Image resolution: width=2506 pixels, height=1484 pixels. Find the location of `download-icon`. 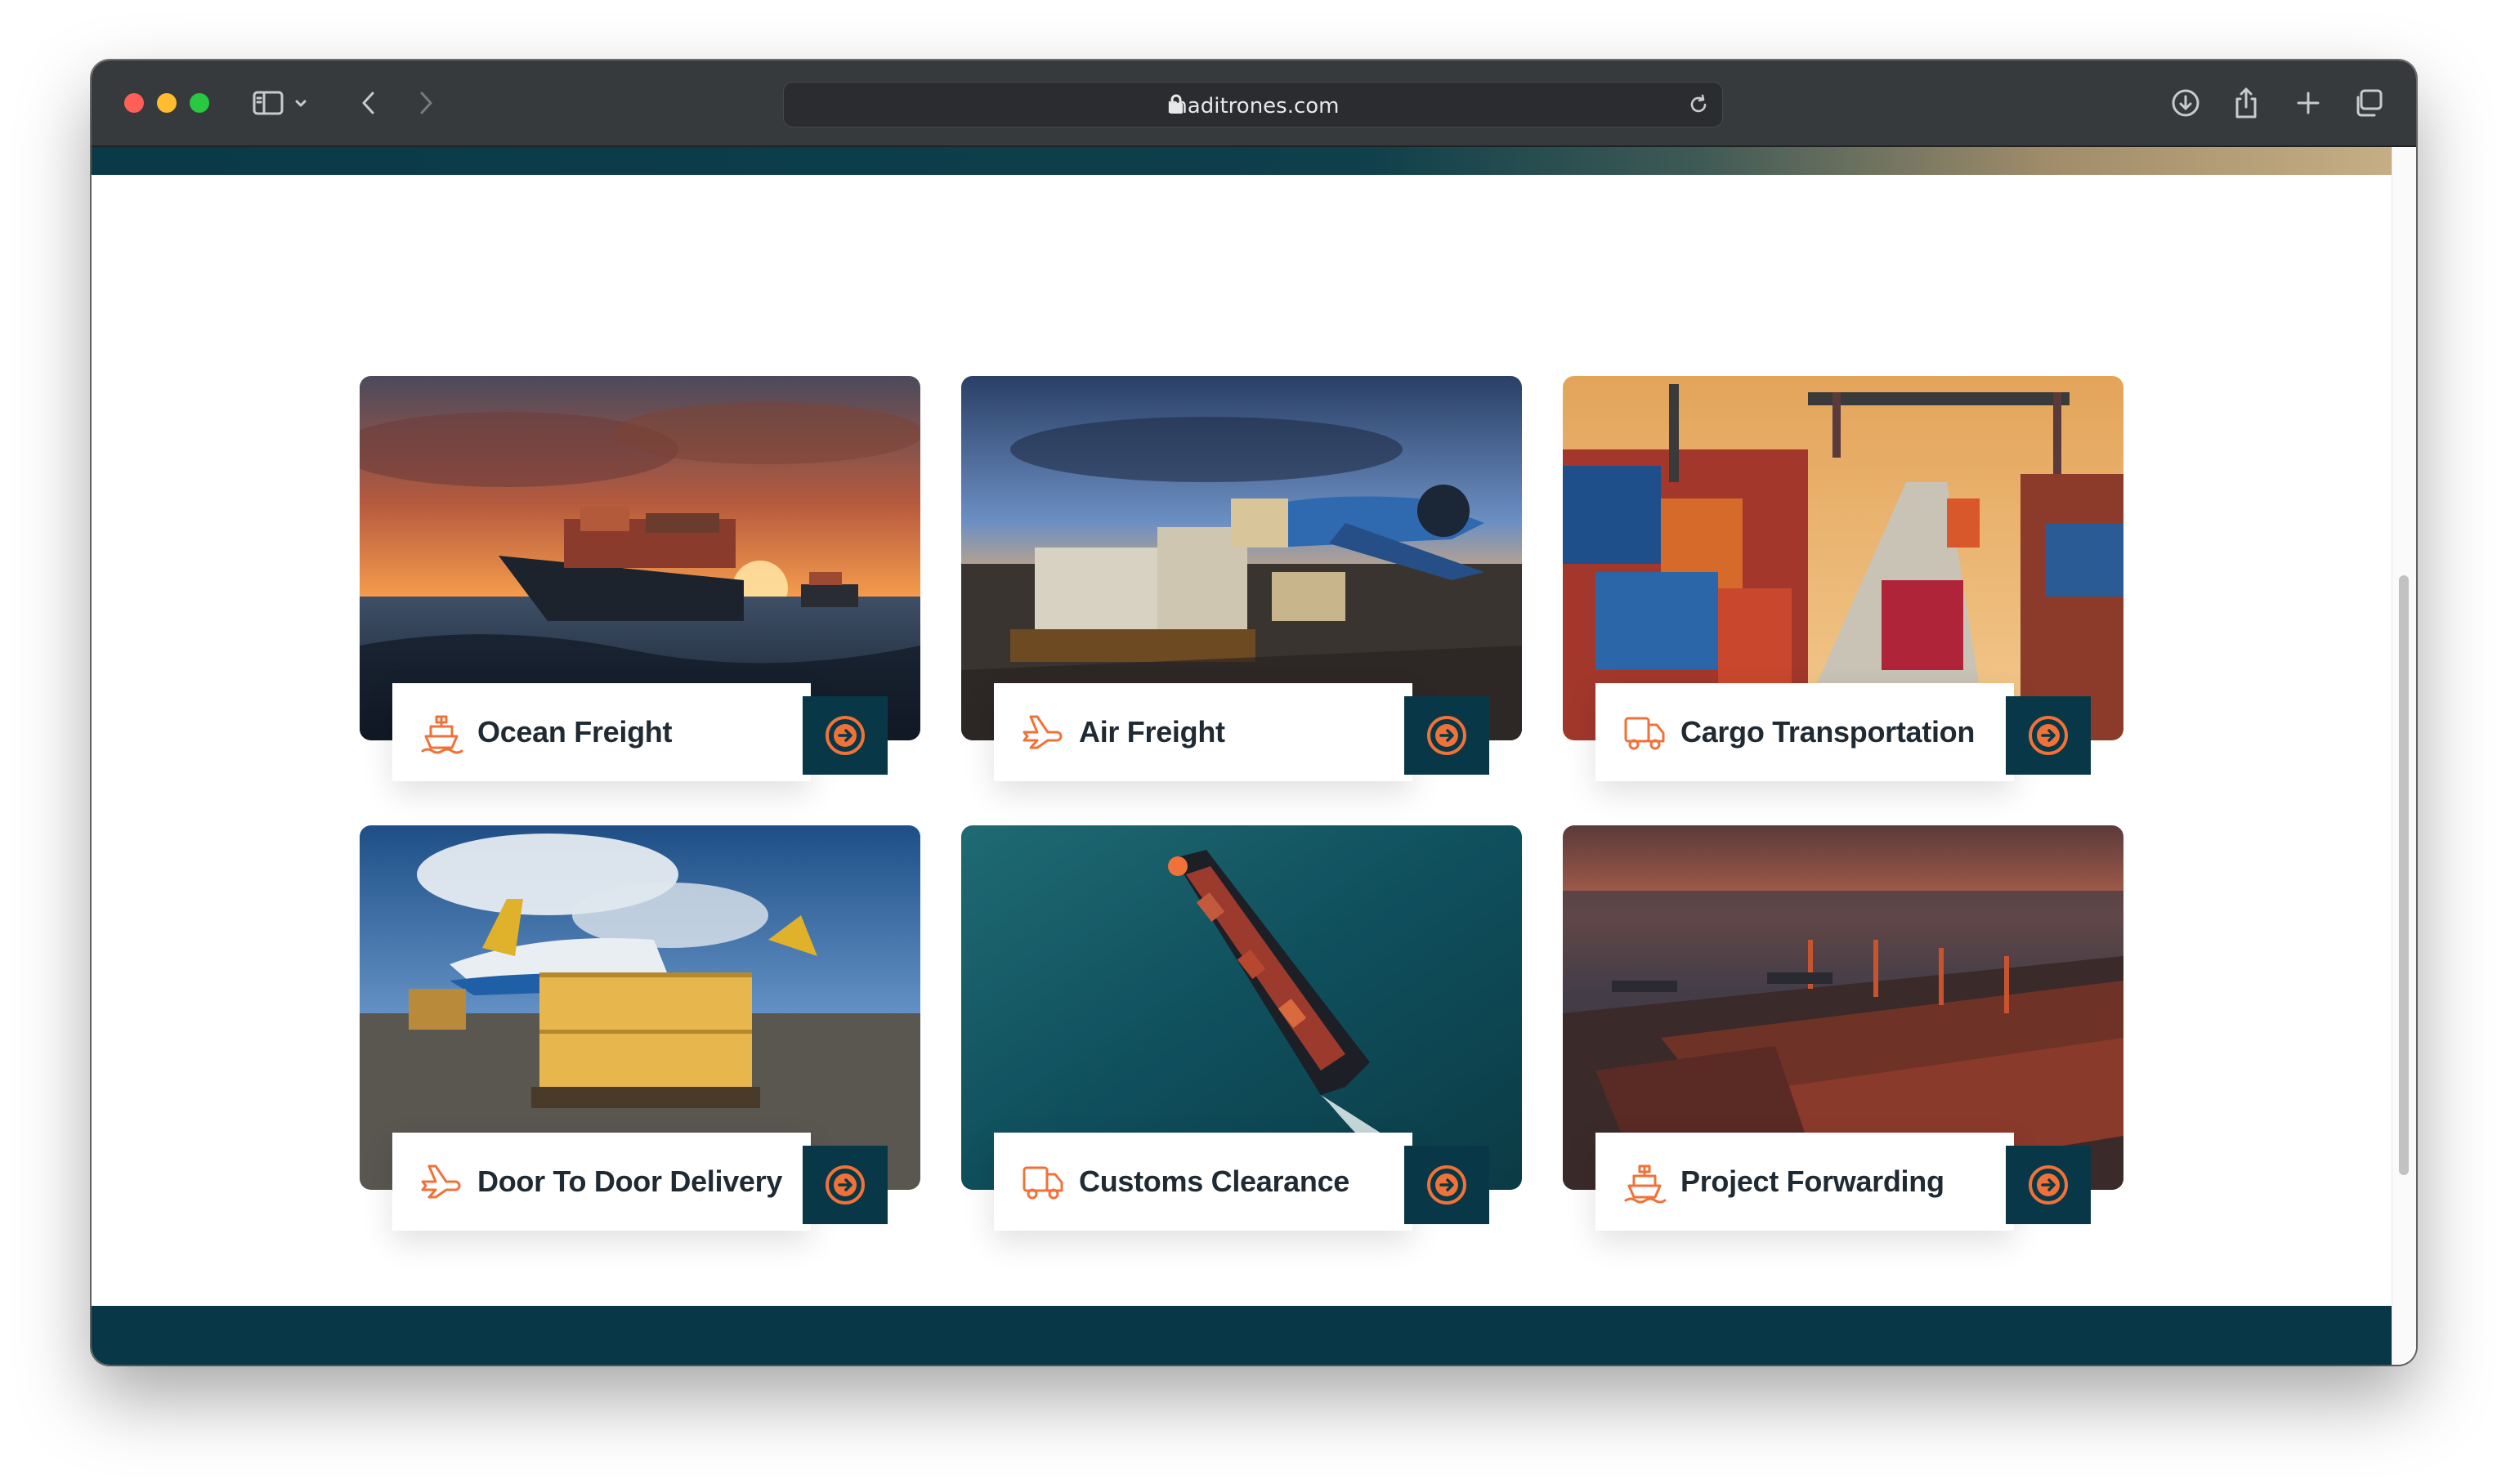

download-icon is located at coordinates (2186, 103).